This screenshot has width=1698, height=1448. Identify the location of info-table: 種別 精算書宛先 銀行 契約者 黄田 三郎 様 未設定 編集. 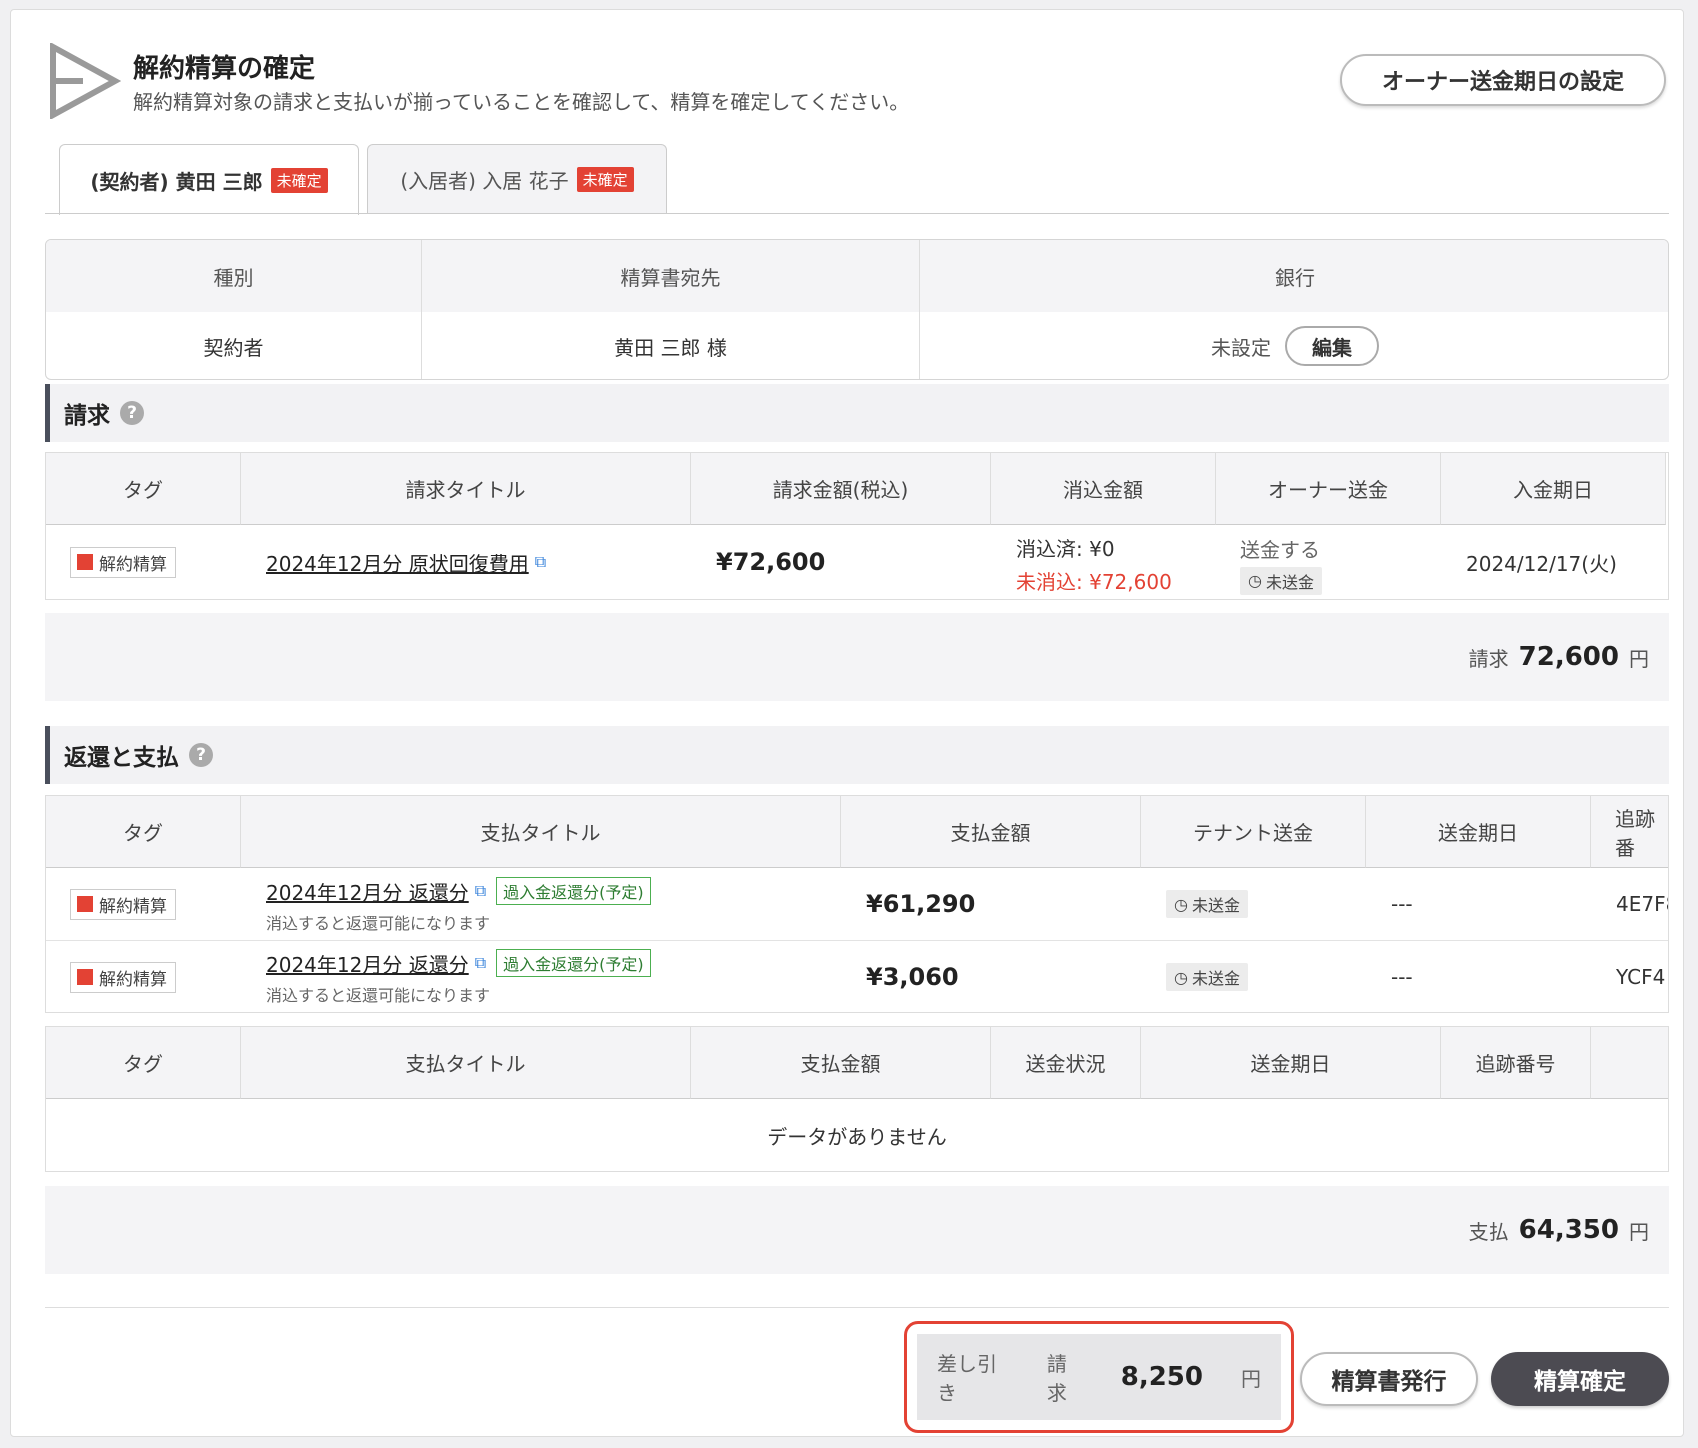
(857, 309).